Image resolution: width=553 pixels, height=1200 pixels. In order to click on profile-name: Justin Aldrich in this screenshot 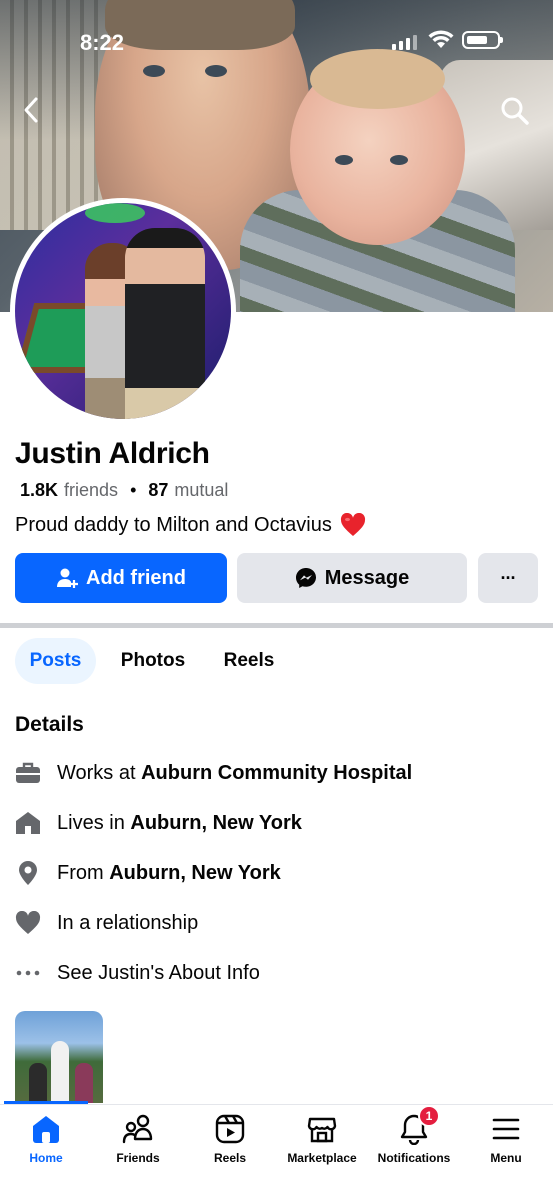, I will do `click(112, 453)`.